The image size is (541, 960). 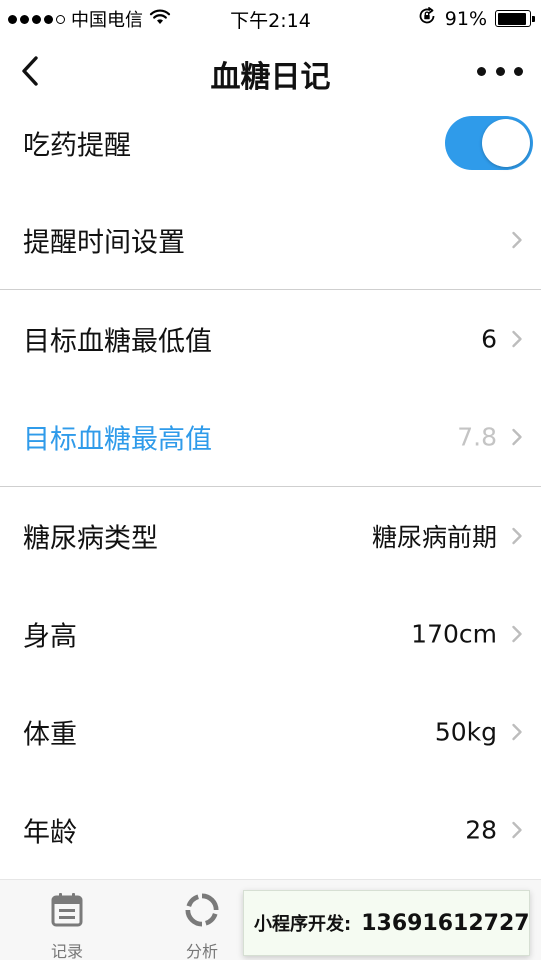 What do you see at coordinates (270, 437) in the screenshot?
I see `target-max-row: 目标血糖最高值 7.8` at bounding box center [270, 437].